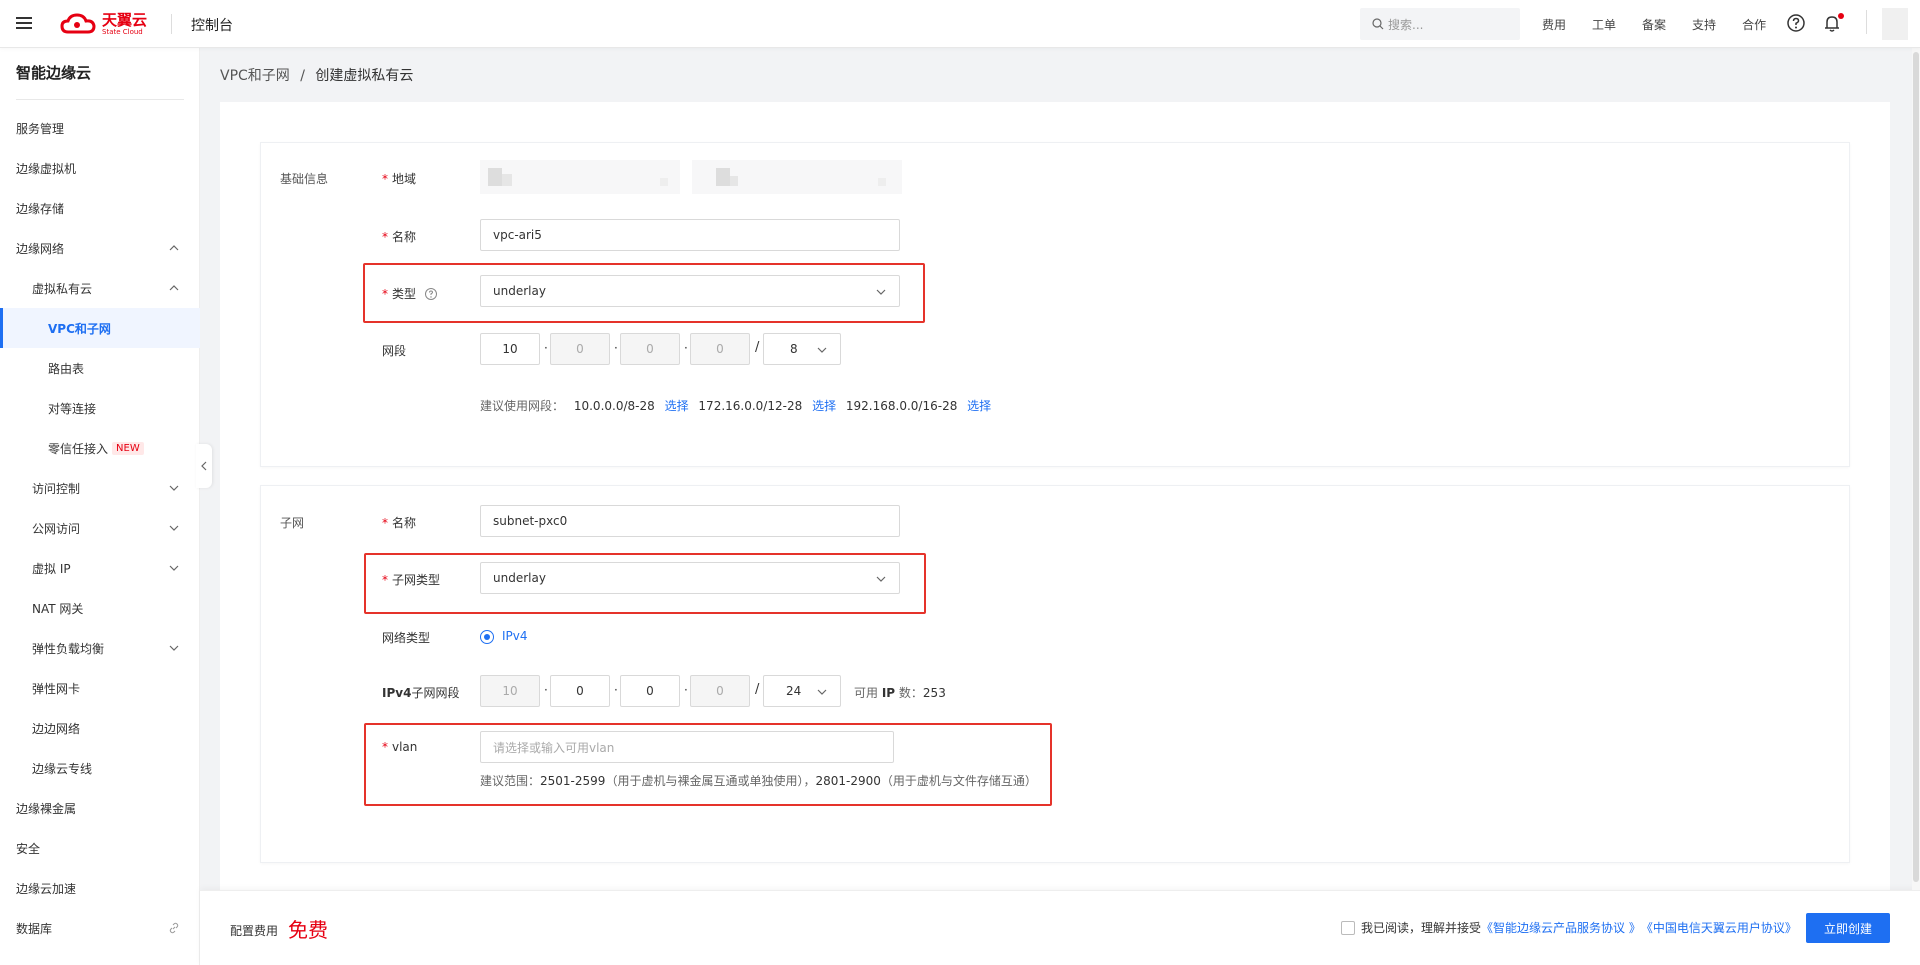 The width and height of the screenshot is (1920, 965). Describe the element at coordinates (515, 636) in the screenshot. I see `ipv4-radio-label: IPv4` at that location.